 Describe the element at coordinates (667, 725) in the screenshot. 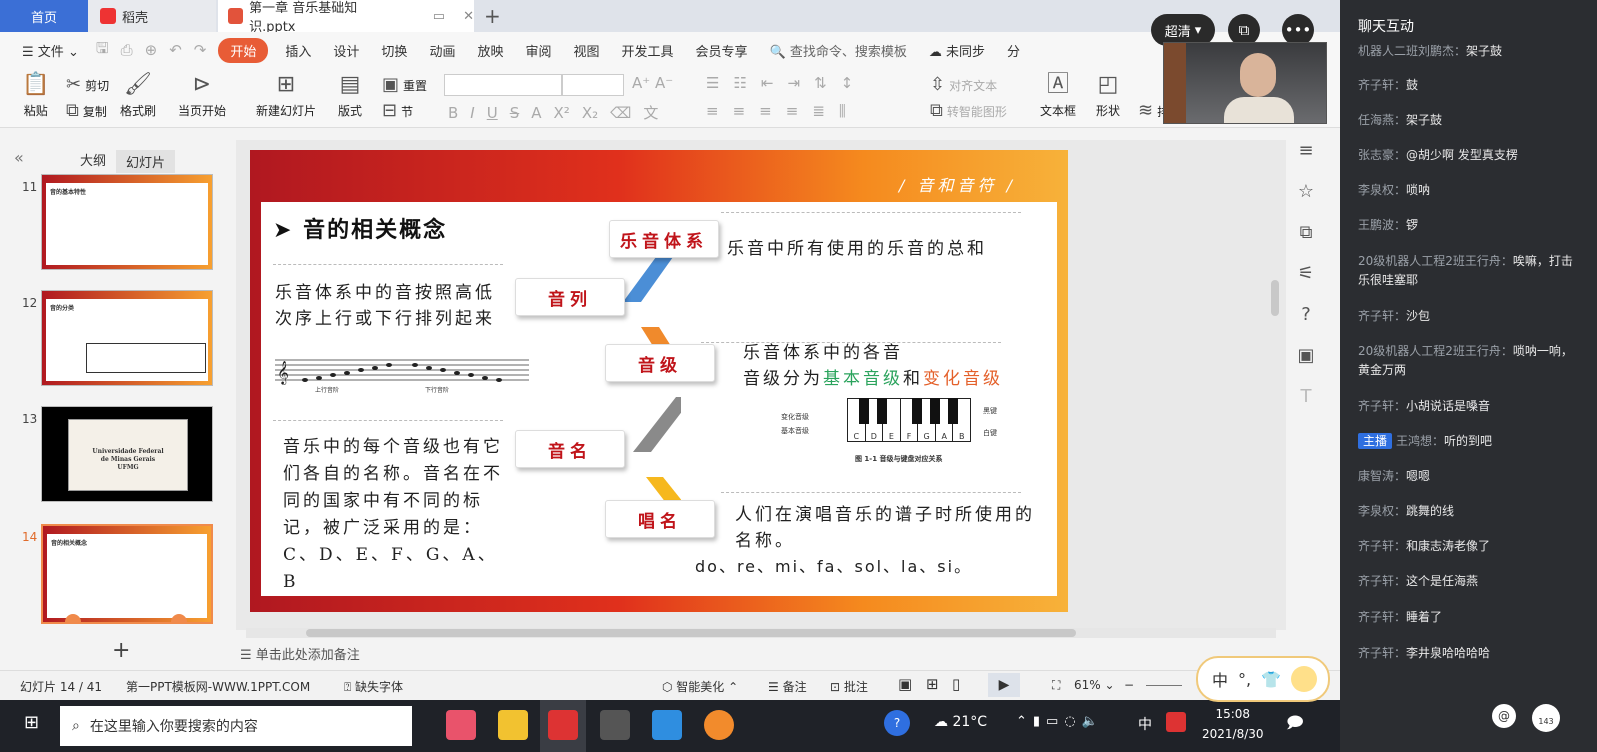

I see `feishu-app-icon` at that location.